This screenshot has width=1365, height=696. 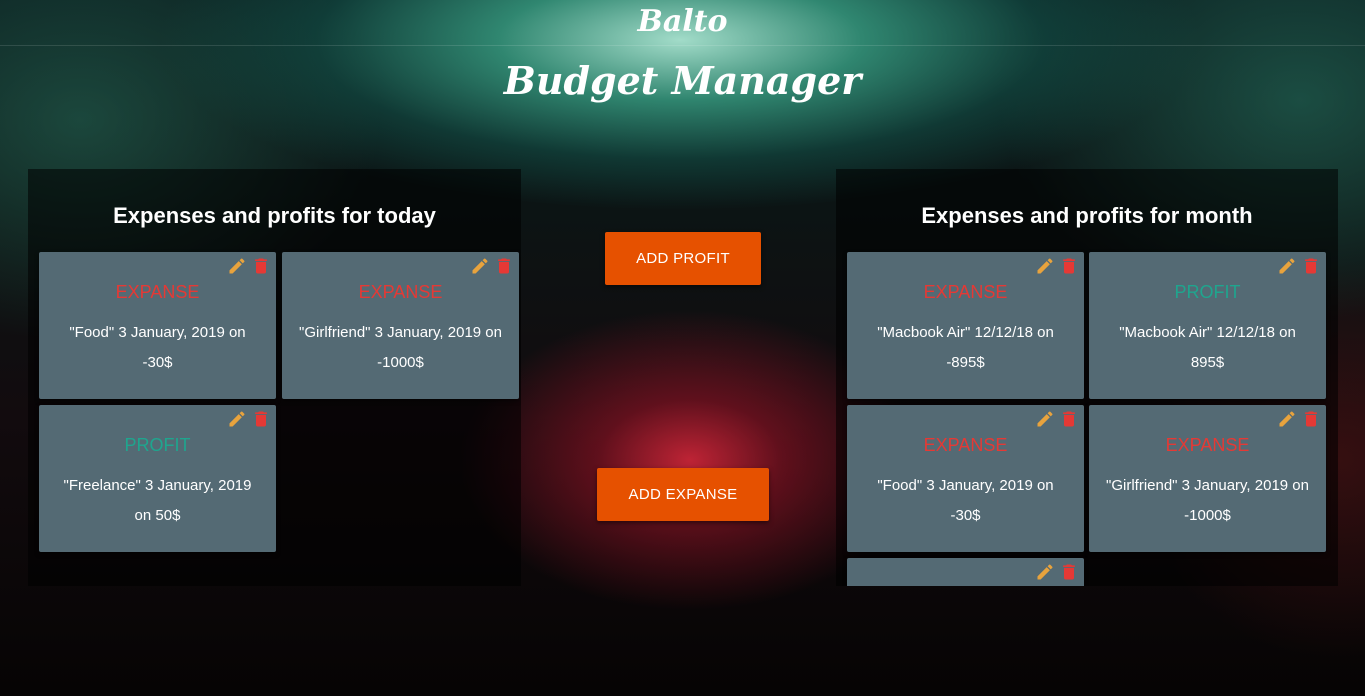 I want to click on month-card: EXPANSE "Macbook Air" 12/12/18 on -895$, so click(x=965, y=325).